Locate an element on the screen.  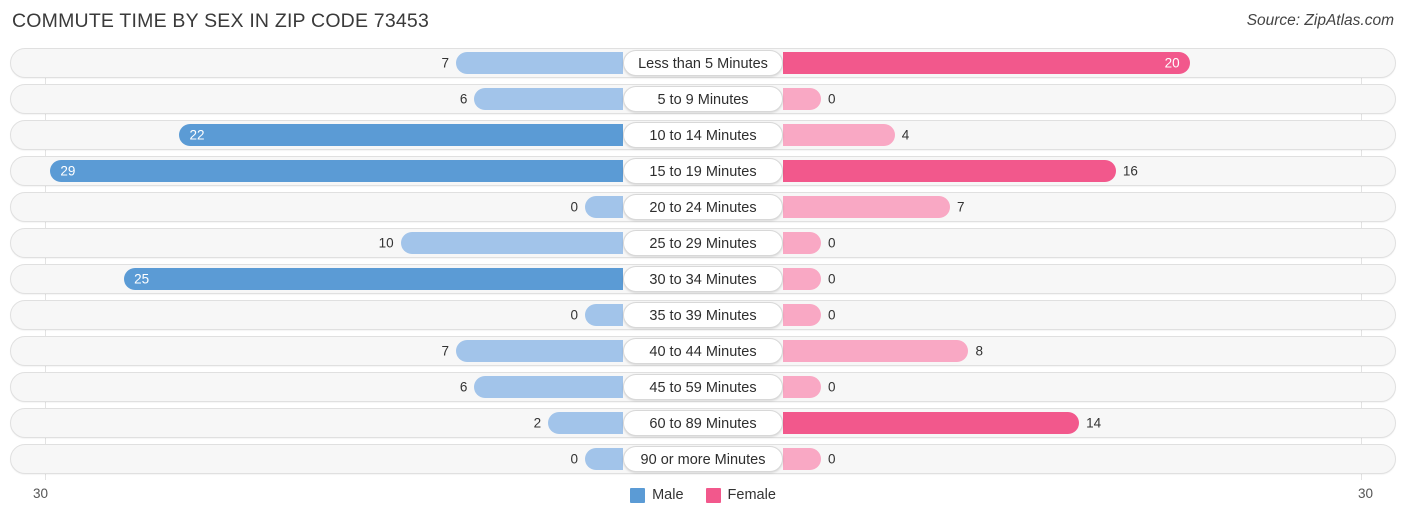
chart-row: 10 0 25 to 29 Minutes is located at coordinates (703, 243).